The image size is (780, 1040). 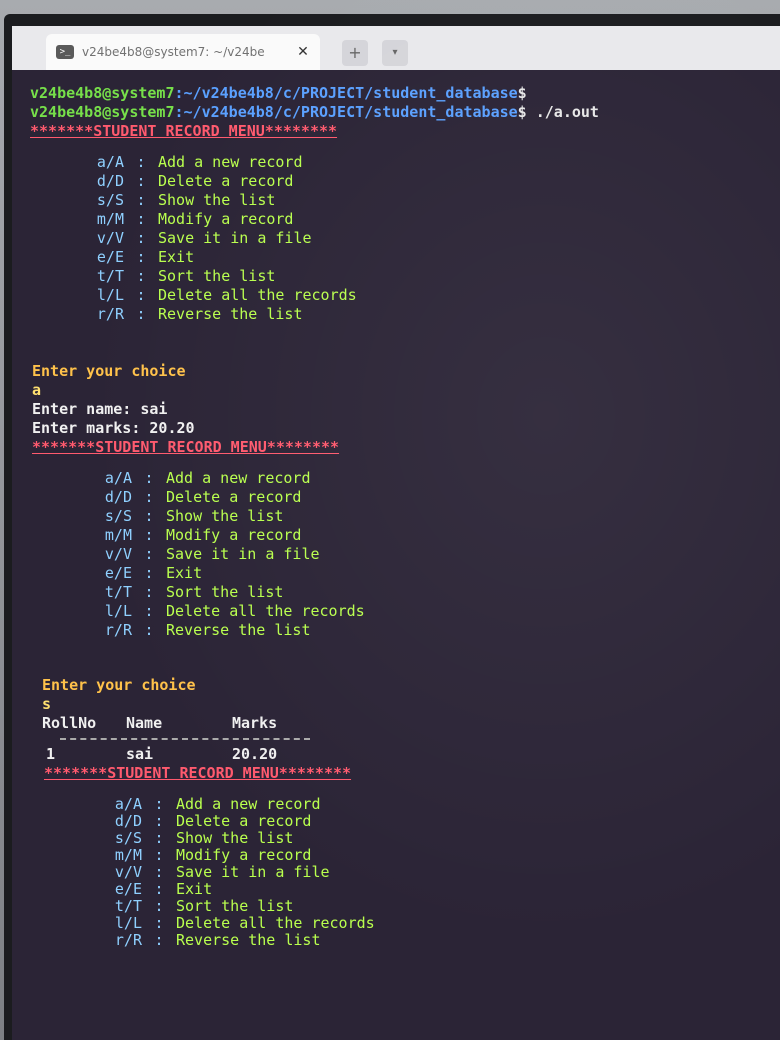 What do you see at coordinates (110, 257) in the screenshot?
I see `menu-key: e/E` at bounding box center [110, 257].